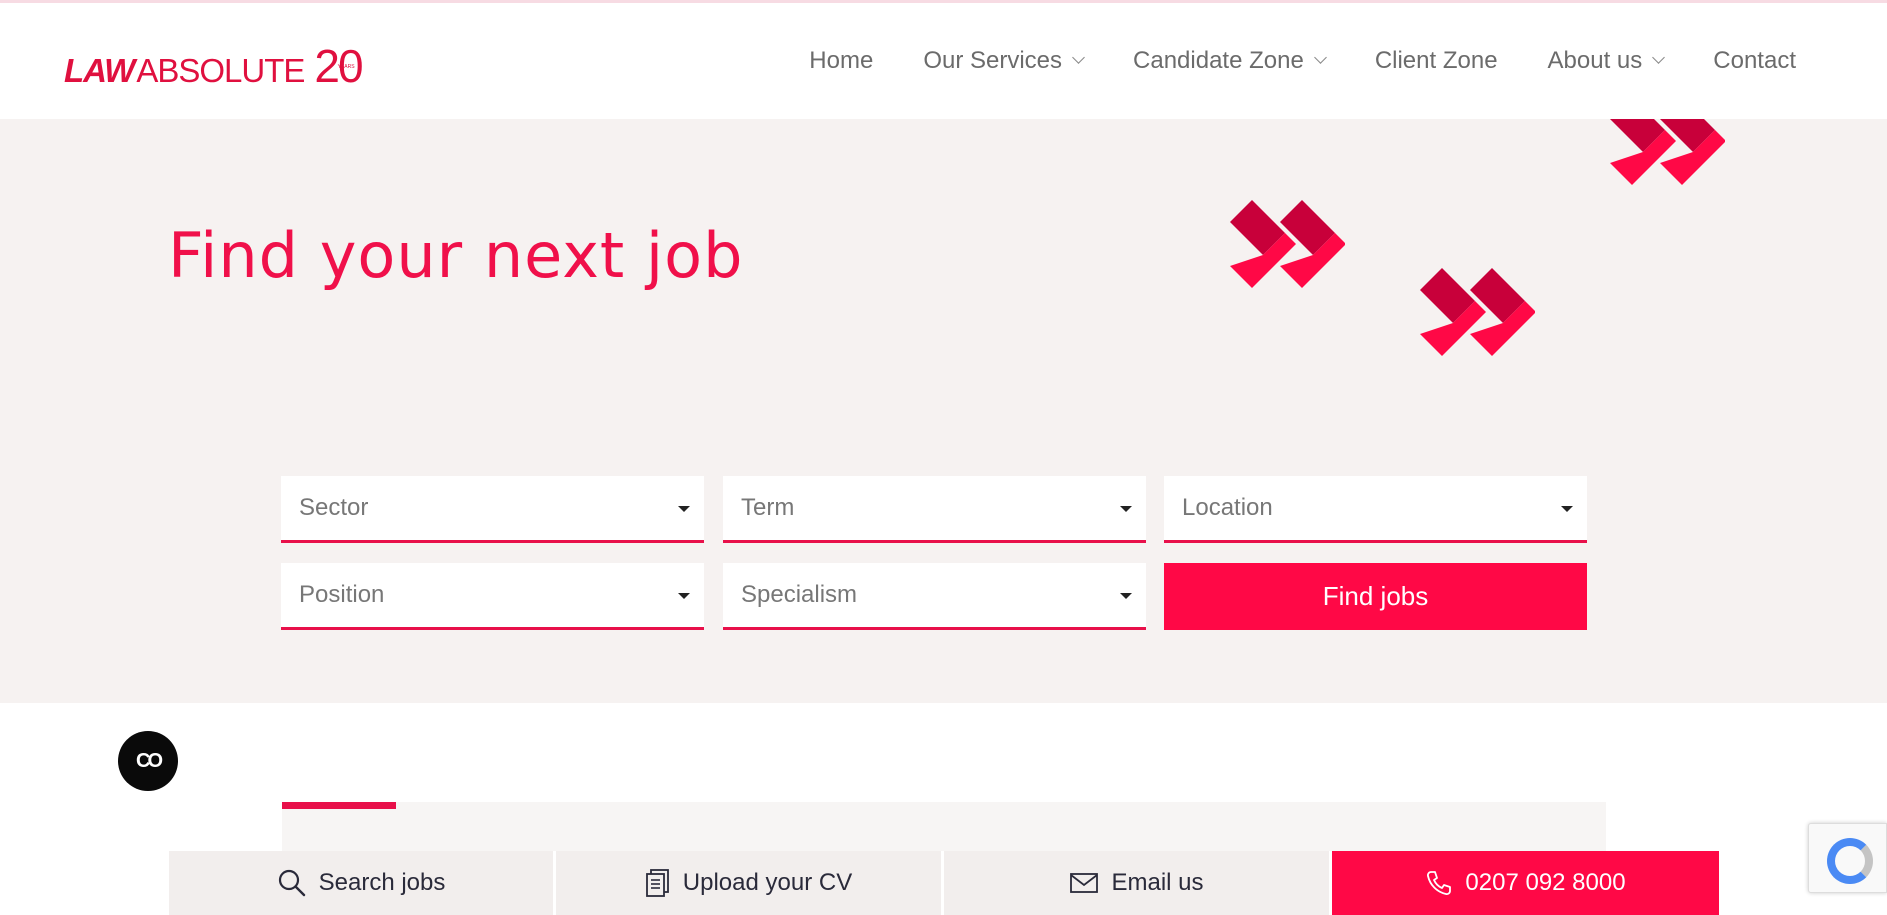 This screenshot has height=915, width=1887. I want to click on upload-cv-button: Upload your CV, so click(750, 883).